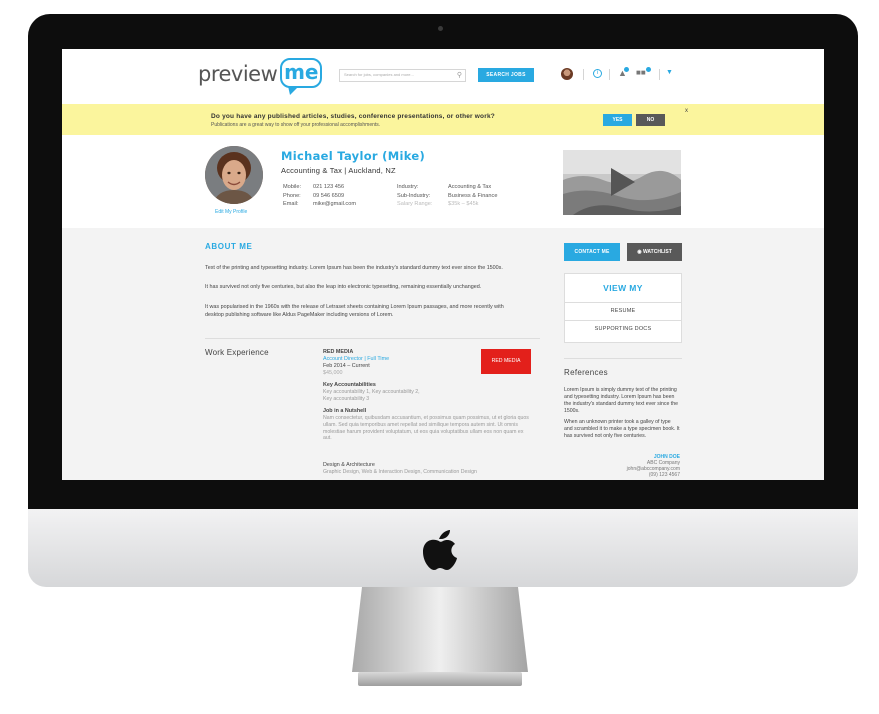 Image resolution: width=879 pixels, height=714 pixels. Describe the element at coordinates (506, 361) in the screenshot. I see `company-logo: RED MEDIA` at that location.